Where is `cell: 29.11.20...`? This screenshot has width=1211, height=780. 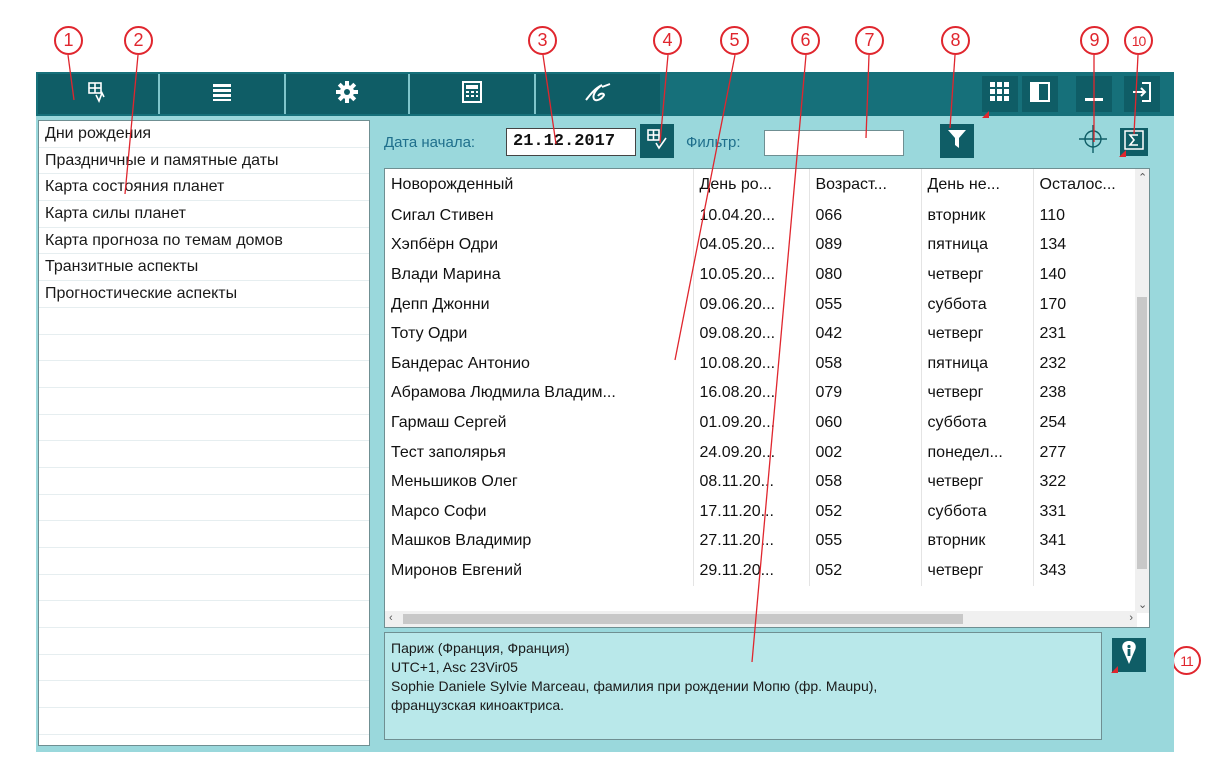
cell: 29.11.20... is located at coordinates (751, 571).